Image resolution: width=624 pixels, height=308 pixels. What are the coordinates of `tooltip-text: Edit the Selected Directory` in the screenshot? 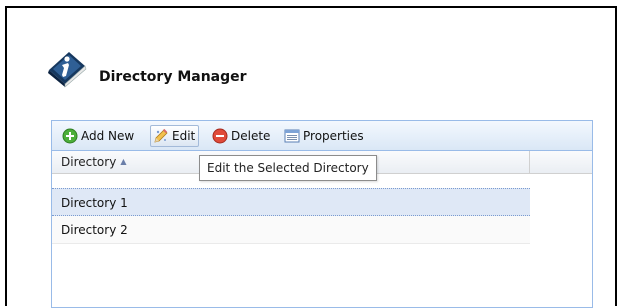 It's located at (288, 168).